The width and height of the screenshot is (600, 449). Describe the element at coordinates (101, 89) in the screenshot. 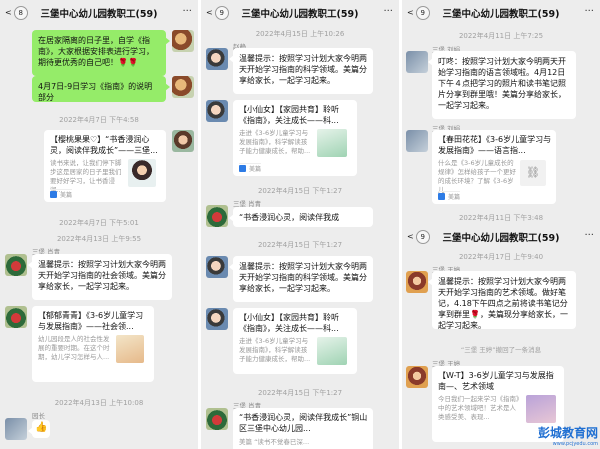

I see `message-bubble: 4月7日-9日学习《指南》的说明部分` at that location.